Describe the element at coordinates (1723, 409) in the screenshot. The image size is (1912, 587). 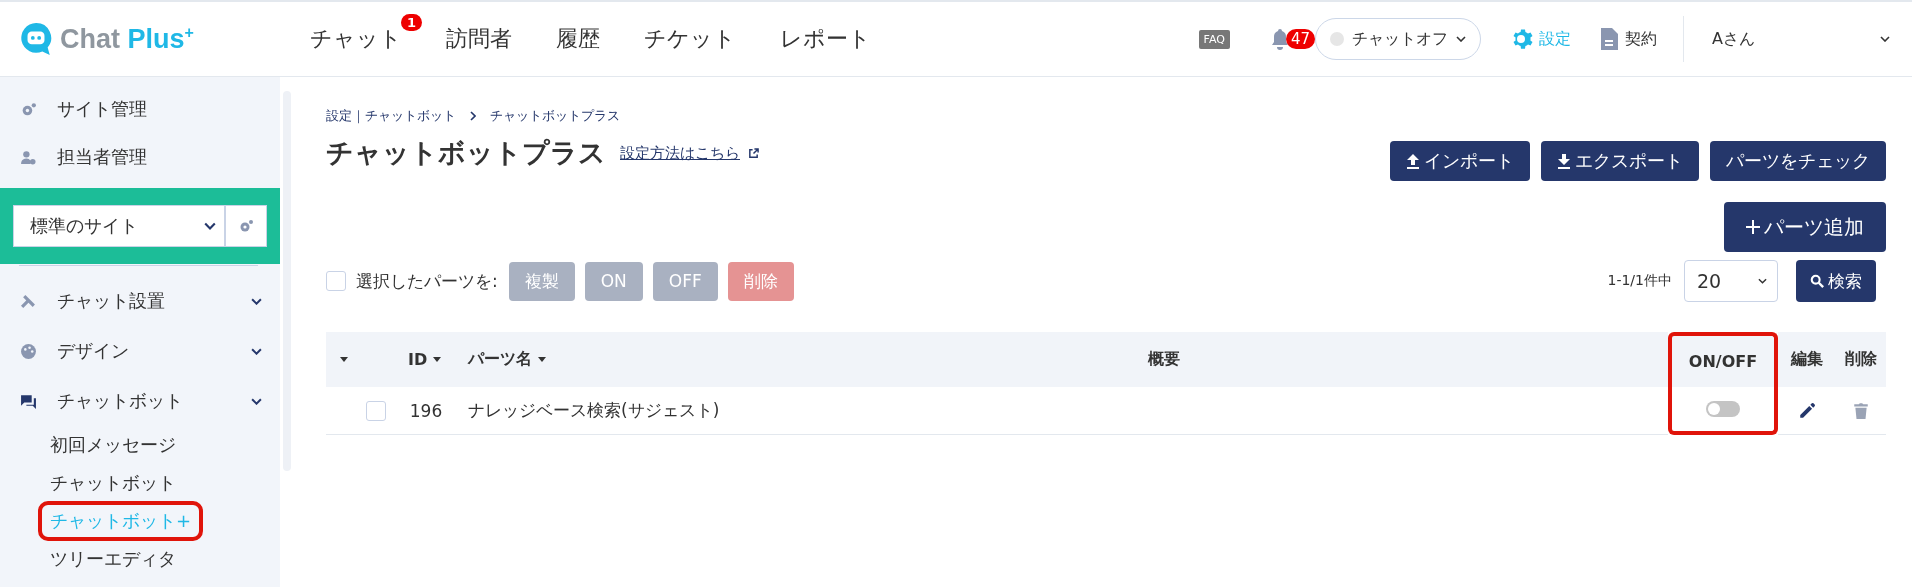
I see `toggle-switch` at that location.